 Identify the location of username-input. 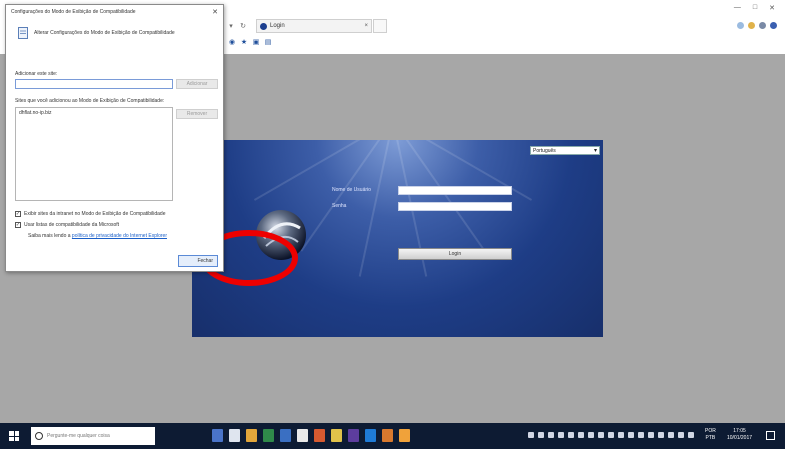
(455, 190).